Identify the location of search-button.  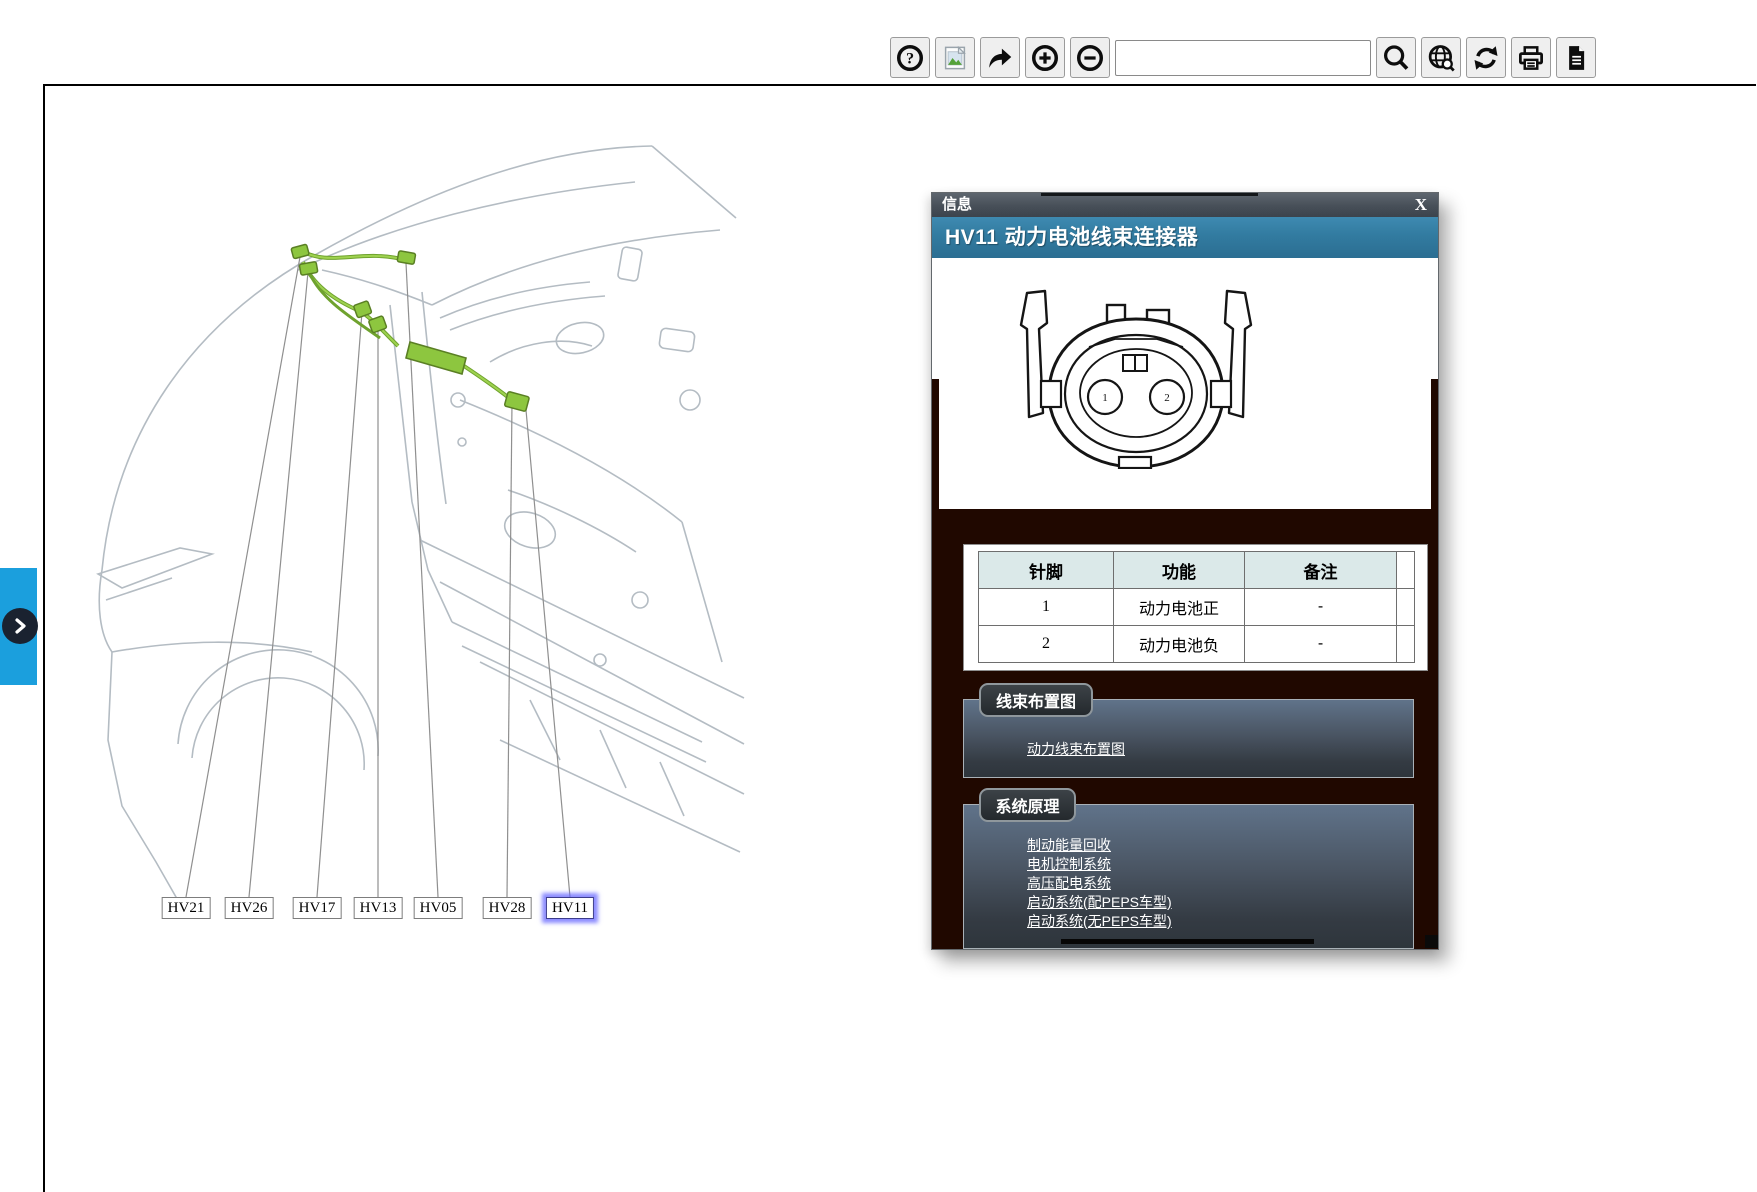
(1396, 57).